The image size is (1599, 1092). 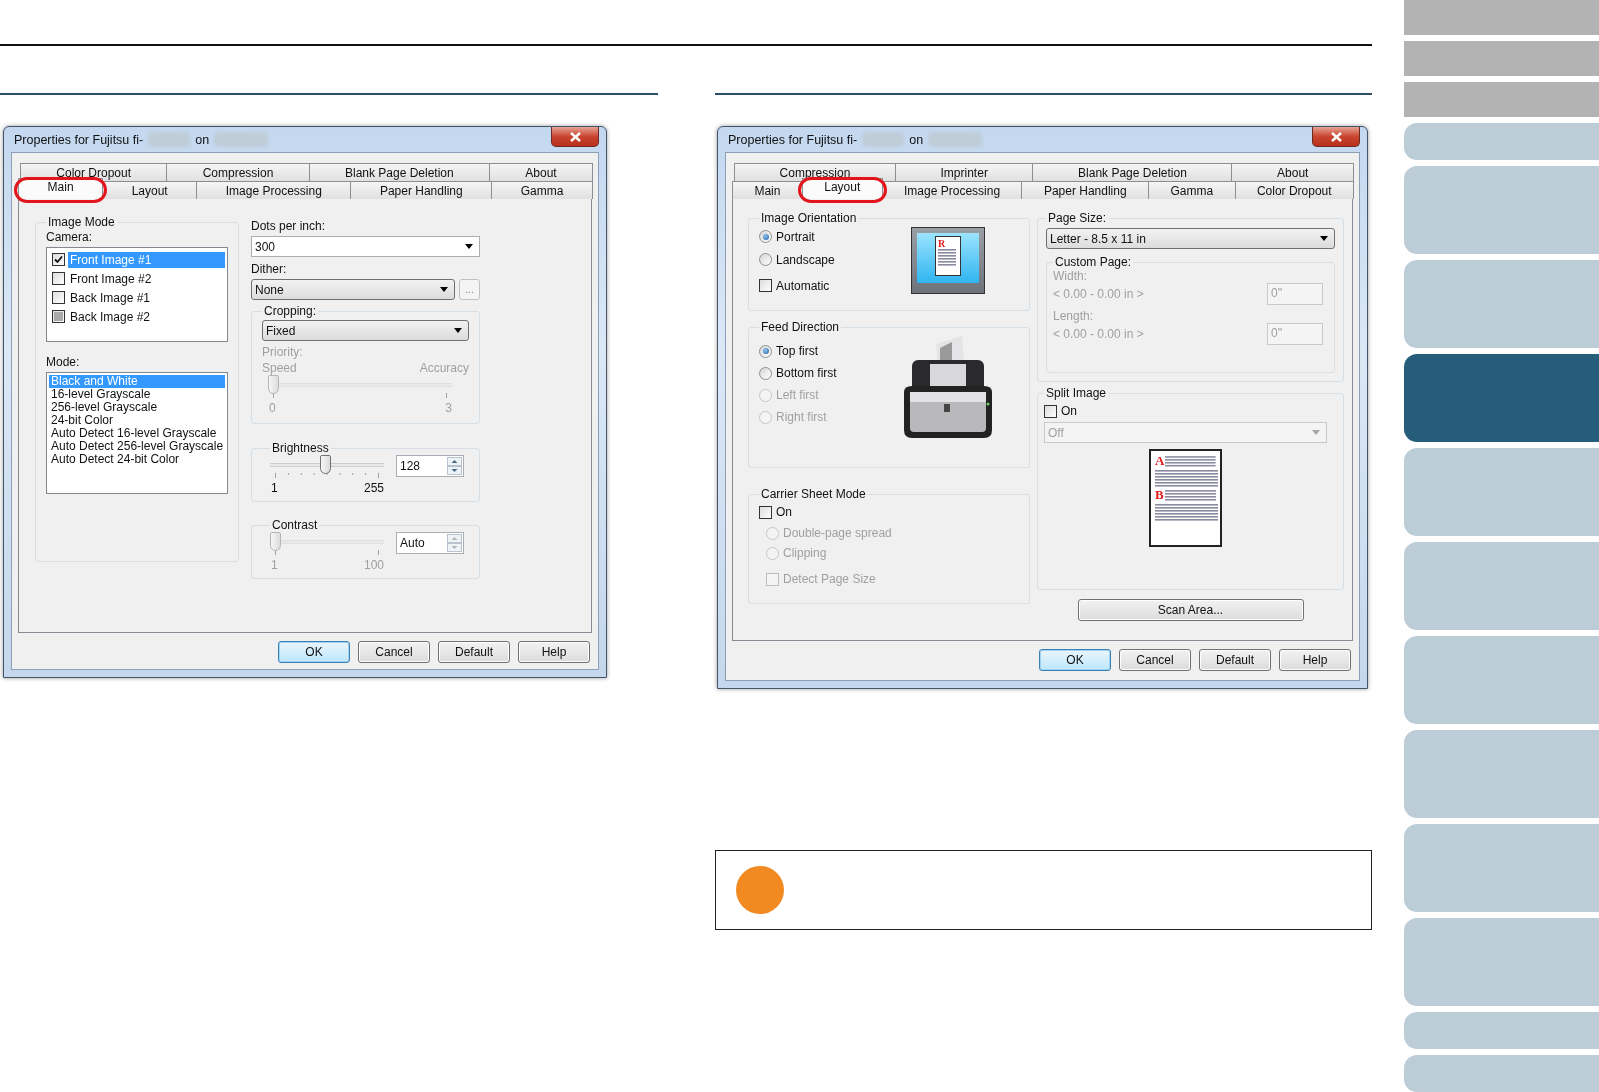 What do you see at coordinates (803, 285) in the screenshot?
I see `checkbox-label: Automatic` at bounding box center [803, 285].